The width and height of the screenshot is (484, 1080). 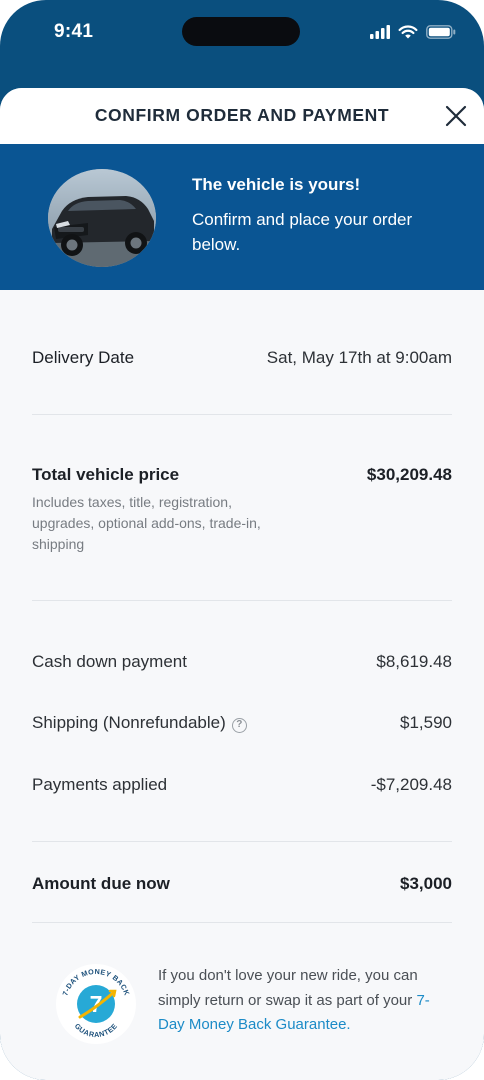 What do you see at coordinates (411, 784) in the screenshot?
I see `line-item-value: -$7,209.48` at bounding box center [411, 784].